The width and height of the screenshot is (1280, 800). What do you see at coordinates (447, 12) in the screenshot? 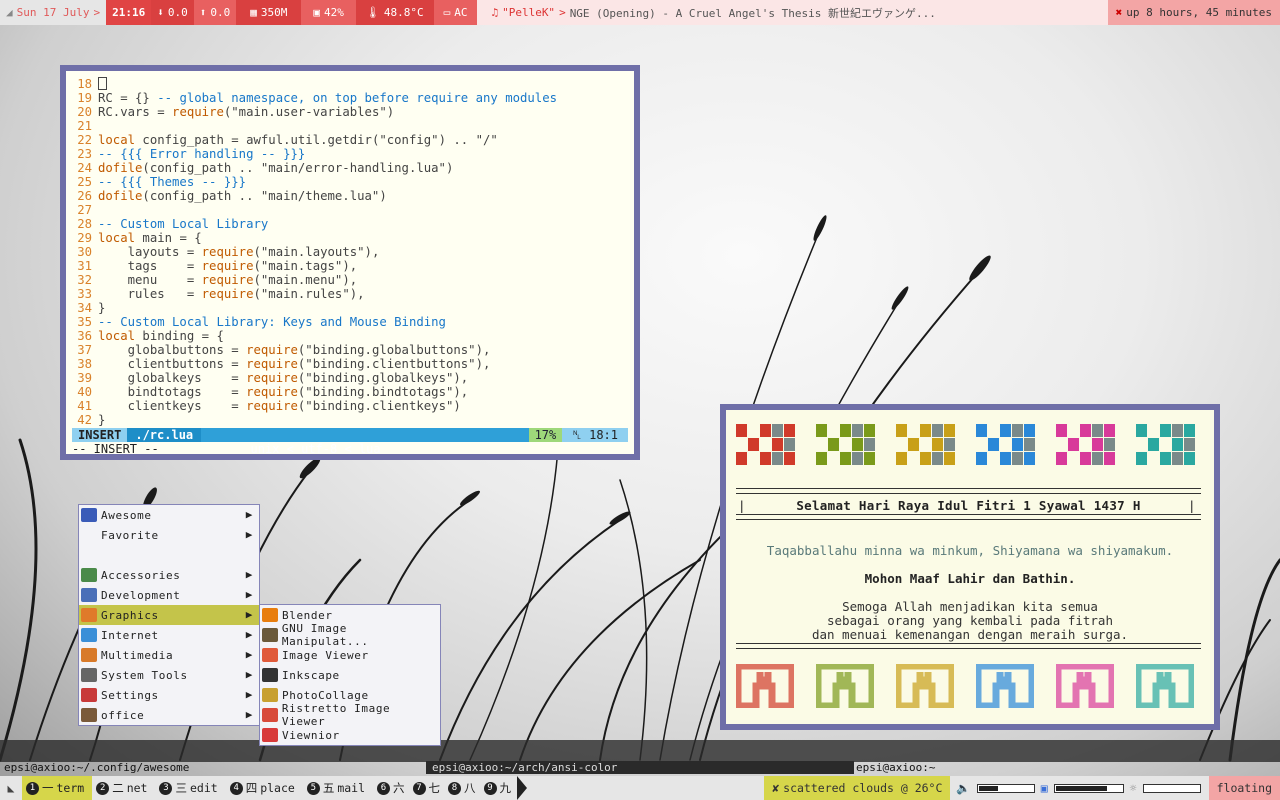
I see `battery-icon: ▭` at bounding box center [447, 12].